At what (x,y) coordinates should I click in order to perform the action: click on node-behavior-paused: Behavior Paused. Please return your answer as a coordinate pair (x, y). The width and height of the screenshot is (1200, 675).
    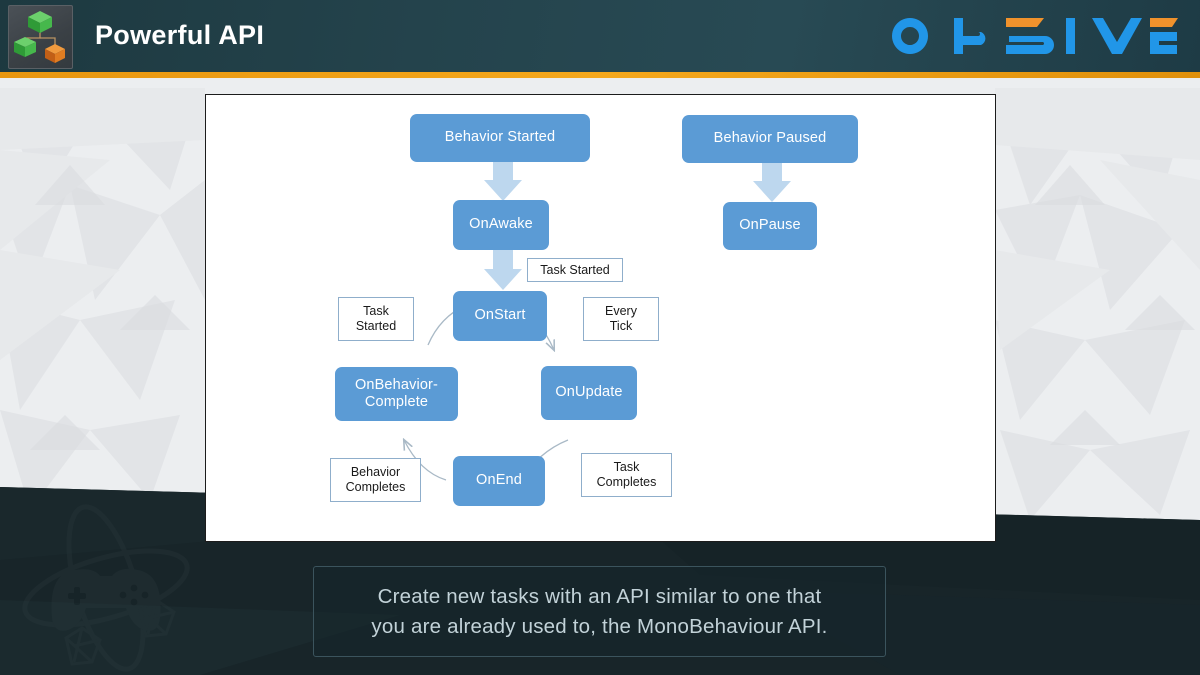
    Looking at the image, I should click on (770, 139).